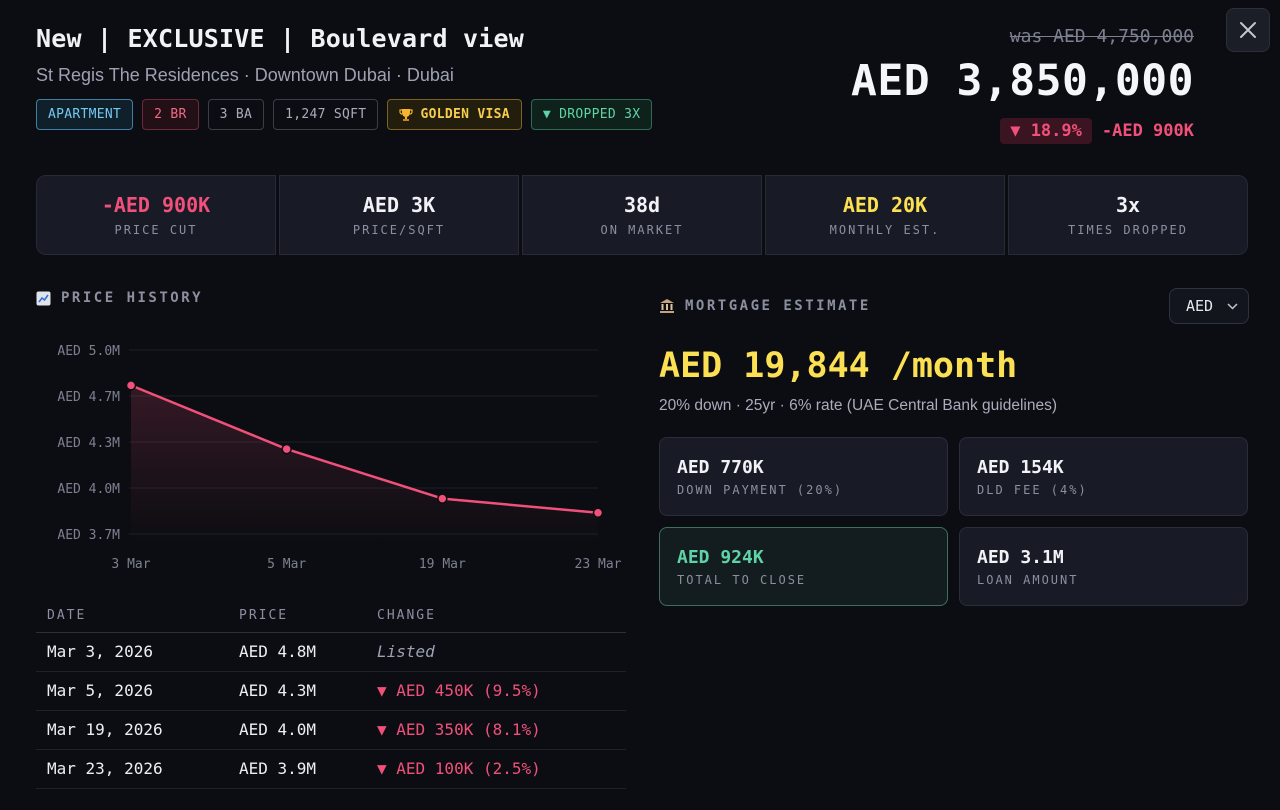 The height and width of the screenshot is (810, 1280). Describe the element at coordinates (130, 564) in the screenshot. I see `chart-x-tick-label: 3 Mar` at that location.